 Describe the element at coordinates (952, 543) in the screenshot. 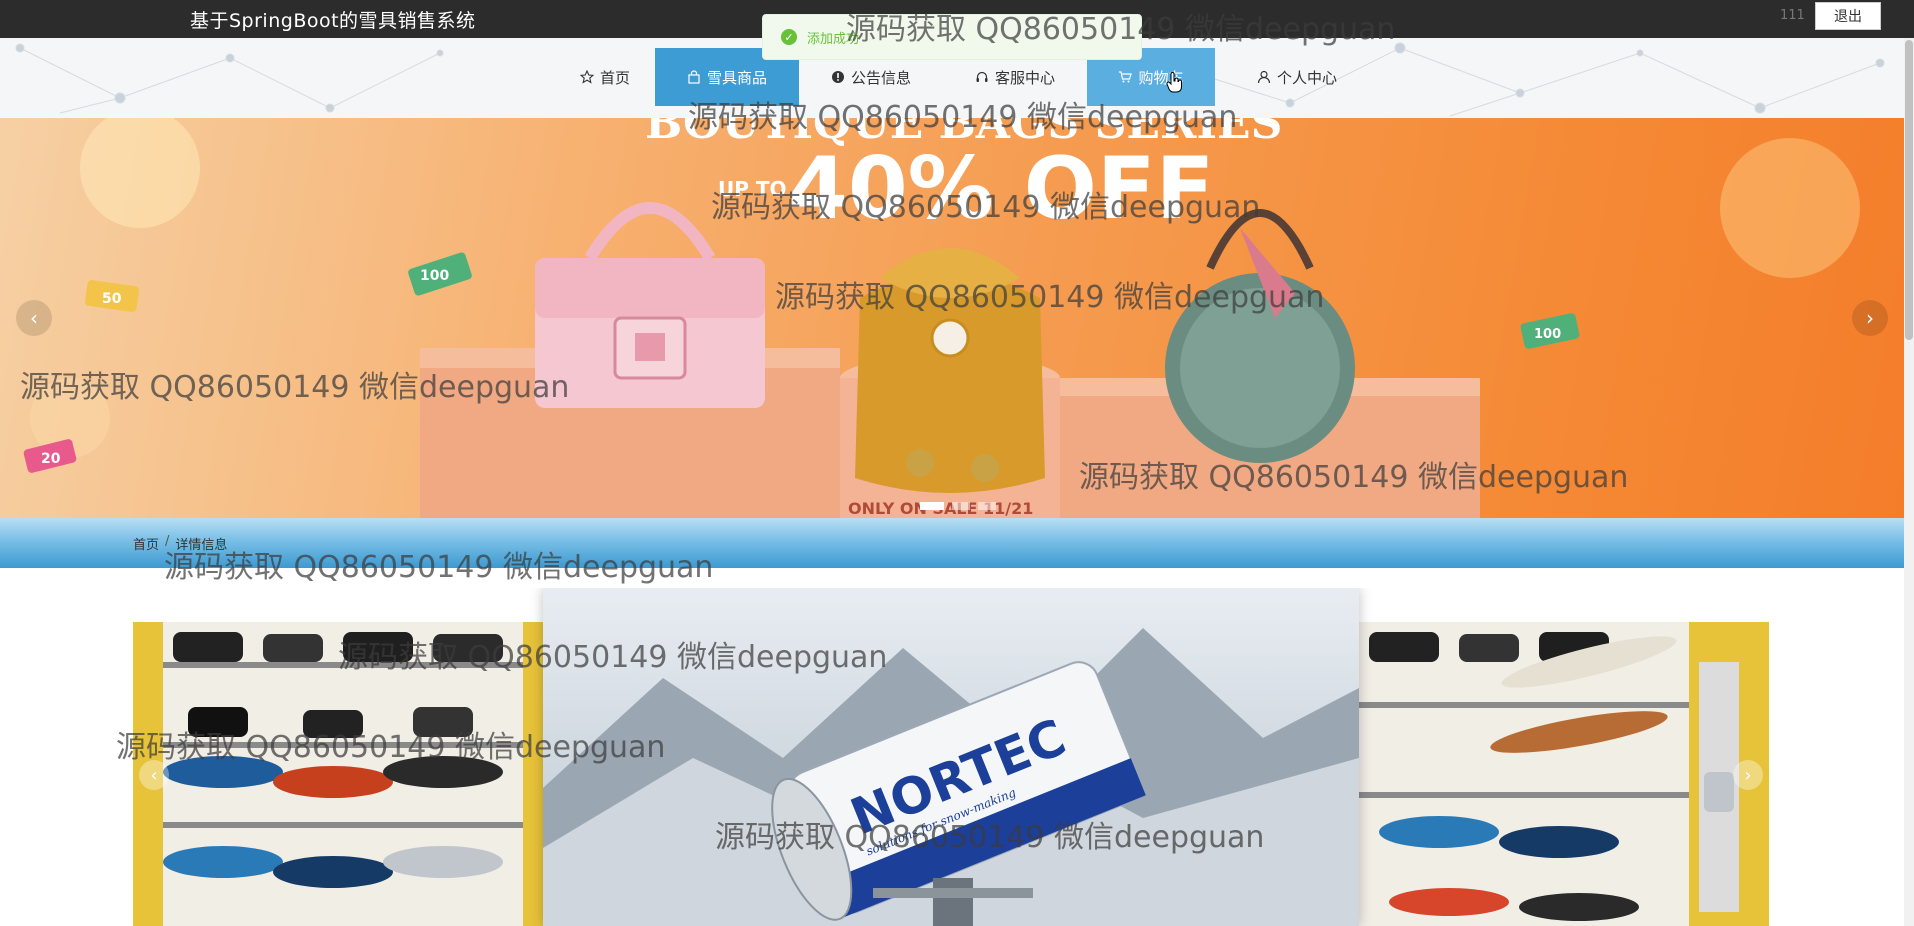

I see `breadcrumb-bar: 首页 / 详情信息` at that location.